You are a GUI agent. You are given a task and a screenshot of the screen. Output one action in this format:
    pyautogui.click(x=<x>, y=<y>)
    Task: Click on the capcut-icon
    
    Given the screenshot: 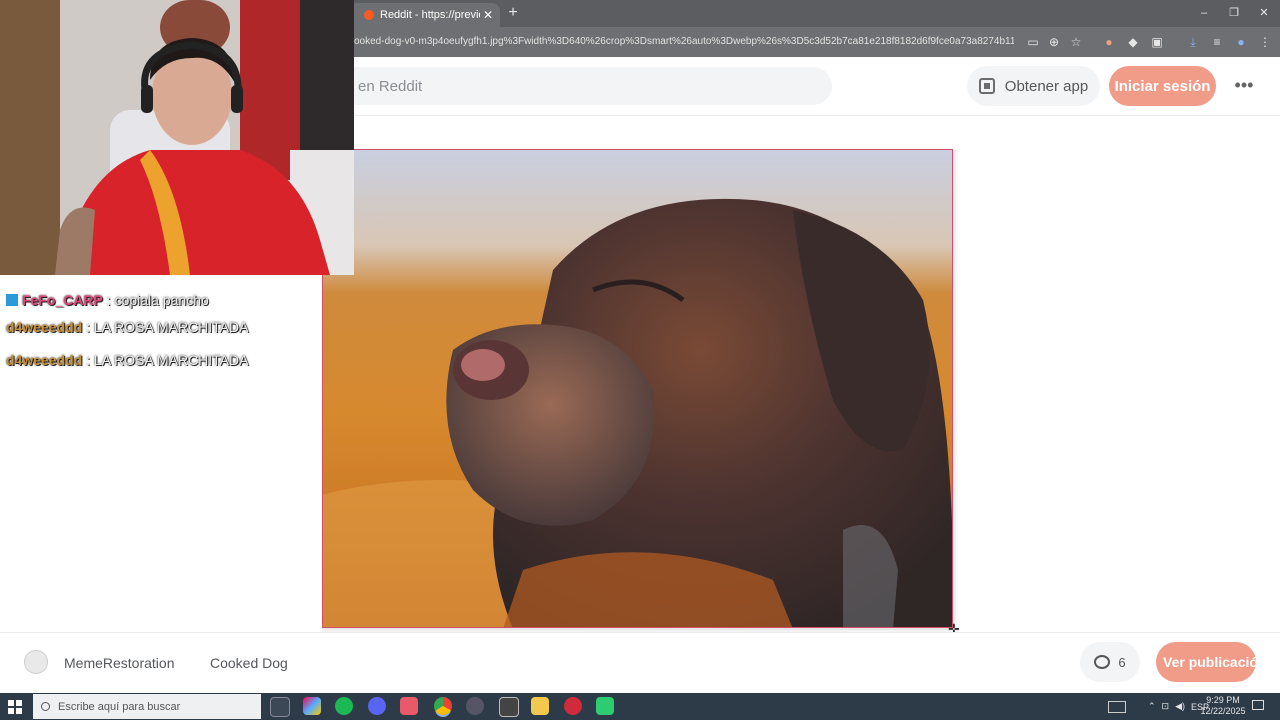 What is the action you would take?
    pyautogui.click(x=509, y=707)
    